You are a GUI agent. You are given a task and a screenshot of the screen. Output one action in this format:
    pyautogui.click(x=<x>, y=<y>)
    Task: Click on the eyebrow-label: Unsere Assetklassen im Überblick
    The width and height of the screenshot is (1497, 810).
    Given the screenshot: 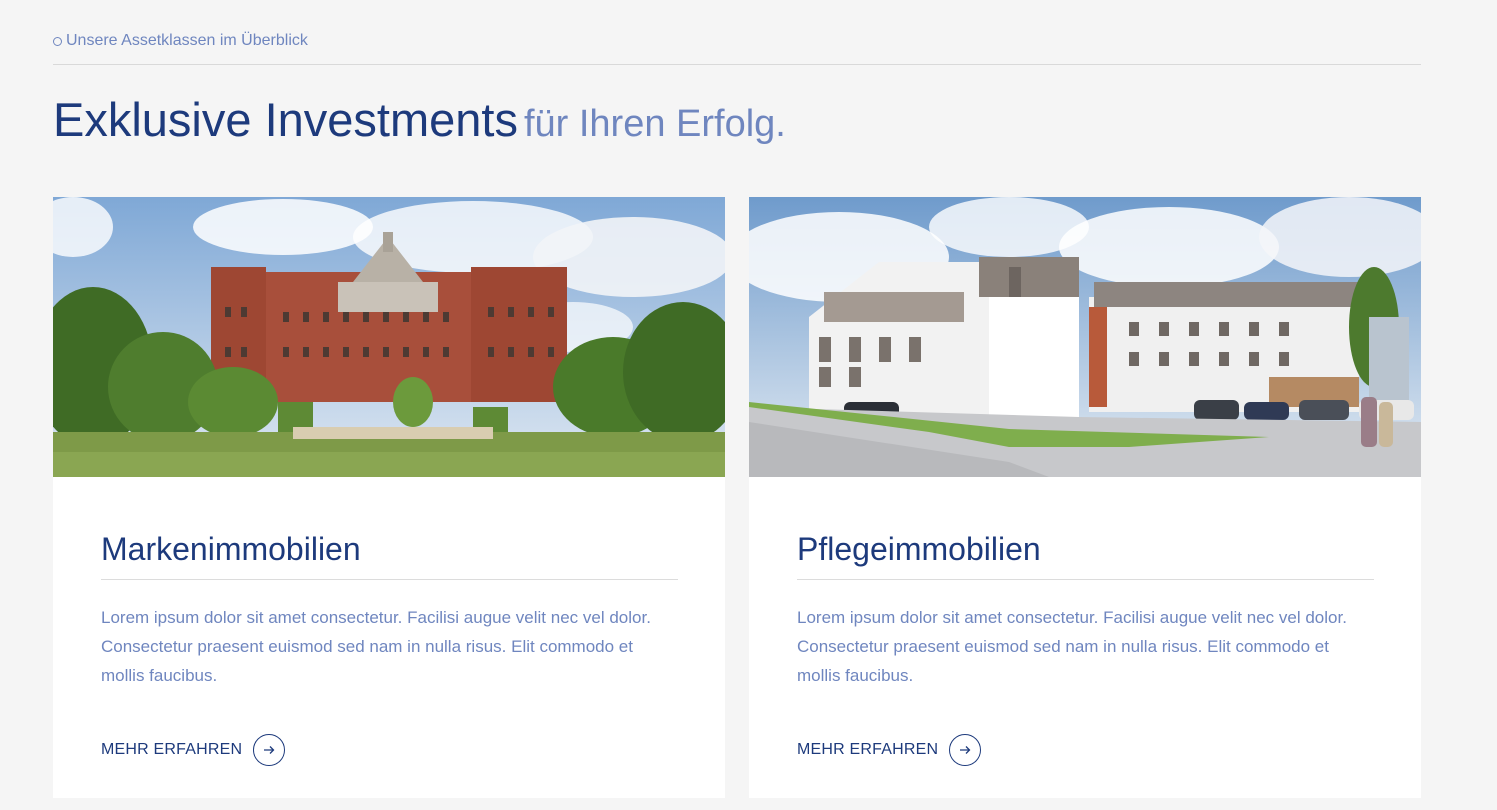 What is the action you would take?
    pyautogui.click(x=187, y=40)
    